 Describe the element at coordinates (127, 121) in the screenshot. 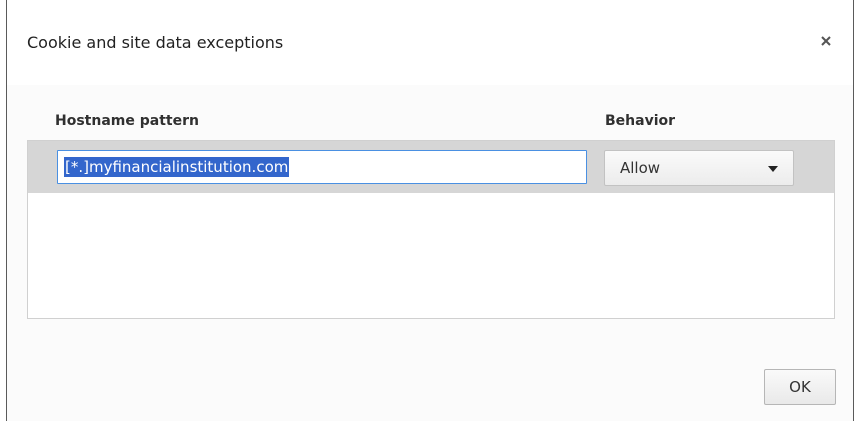

I see `column-header-hostname: Hostname pattern` at that location.